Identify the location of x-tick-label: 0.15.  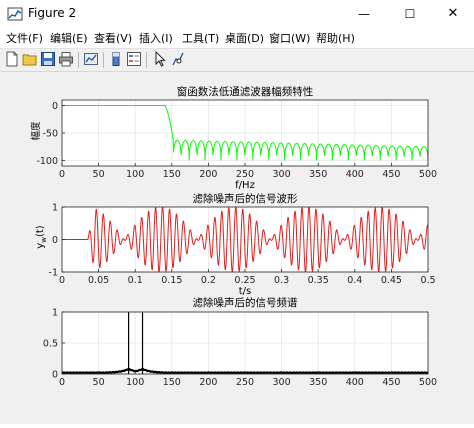
(171, 280).